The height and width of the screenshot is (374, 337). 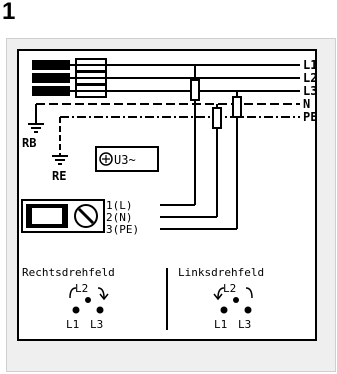 I want to click on label-l1: L1, so click(x=310, y=65).